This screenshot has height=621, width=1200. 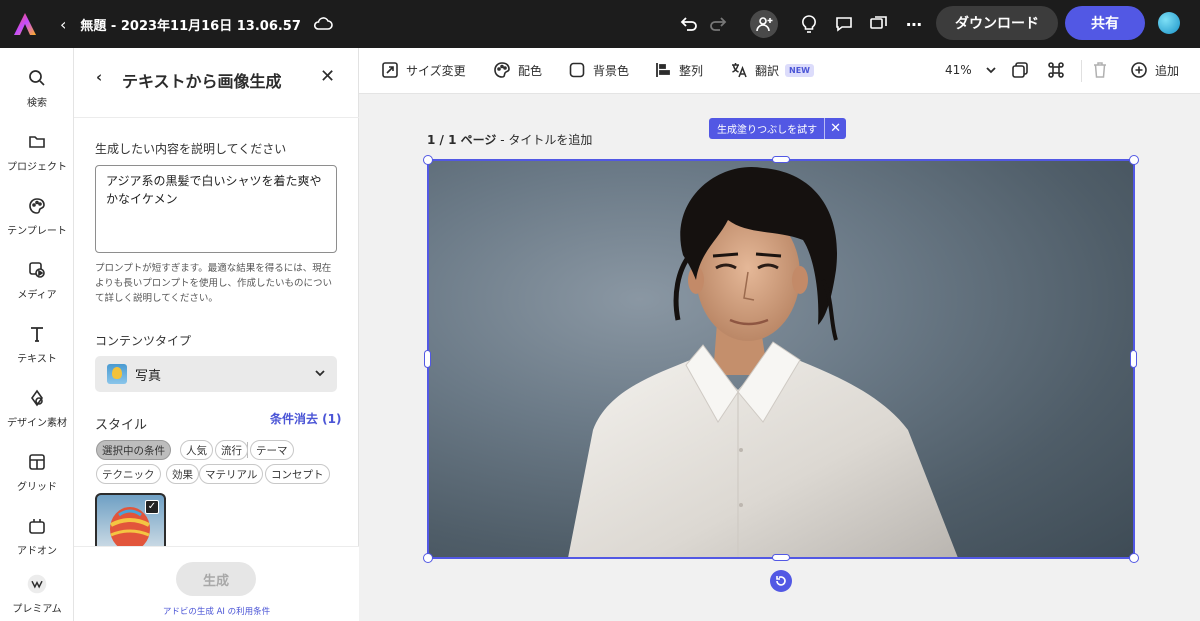 What do you see at coordinates (216, 374) in the screenshot?
I see `content-type-select: 写真` at bounding box center [216, 374].